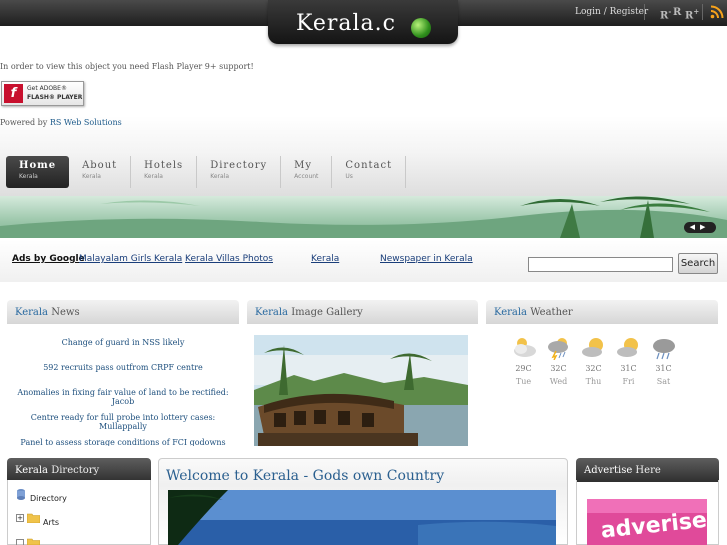 The image size is (727, 545). I want to click on font-decrease-button: R-, so click(665, 14).